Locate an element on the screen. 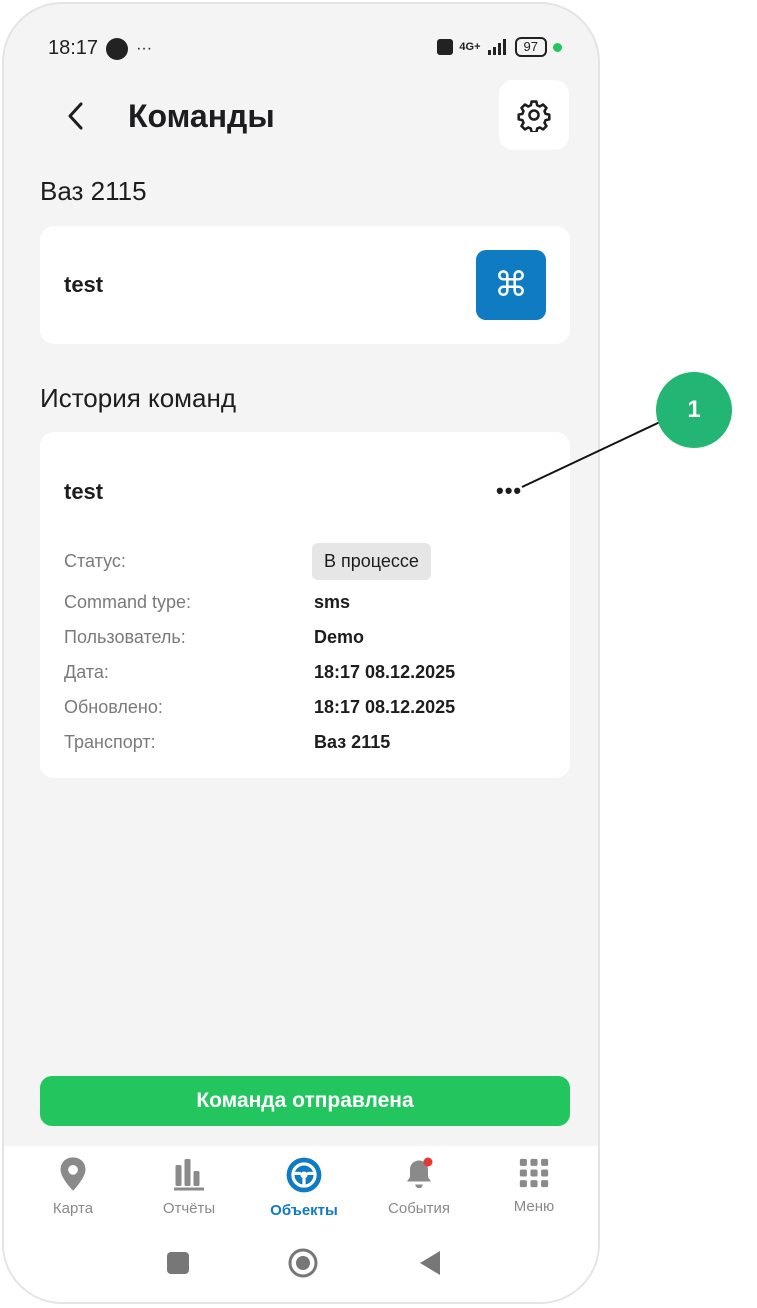 The width and height of the screenshot is (757, 1308). callout-line is located at coordinates (591, 454).